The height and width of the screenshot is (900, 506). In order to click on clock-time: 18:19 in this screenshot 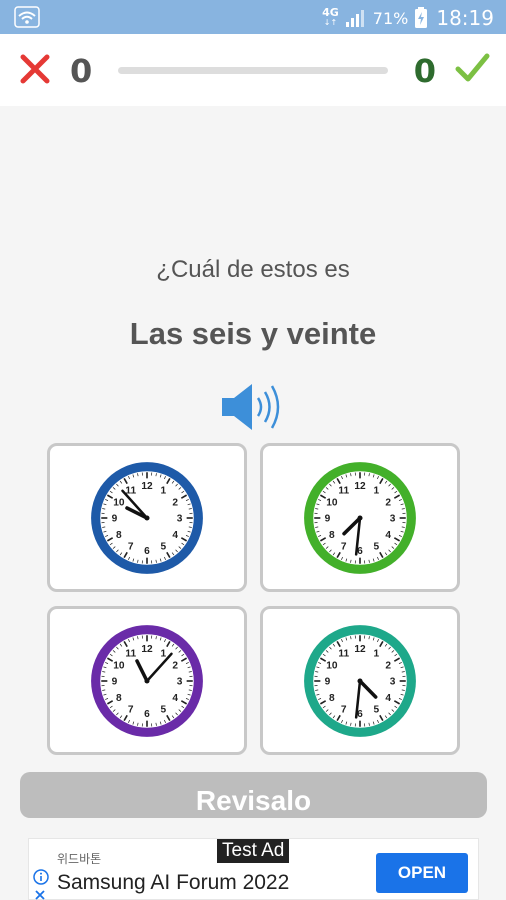, I will do `click(465, 18)`.